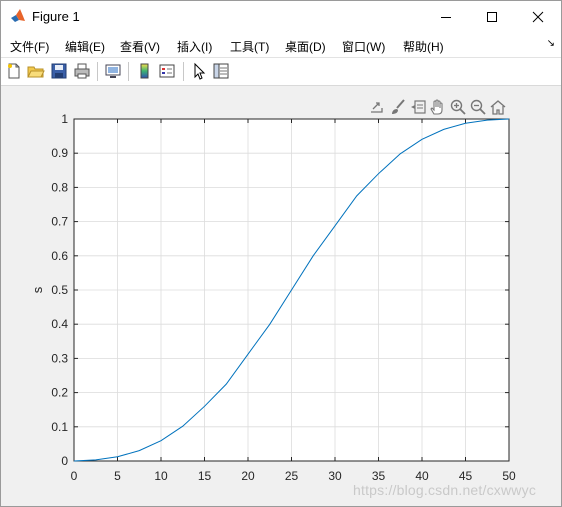  What do you see at coordinates (59, 153) in the screenshot?
I see `y-tick-label: 0.9` at bounding box center [59, 153].